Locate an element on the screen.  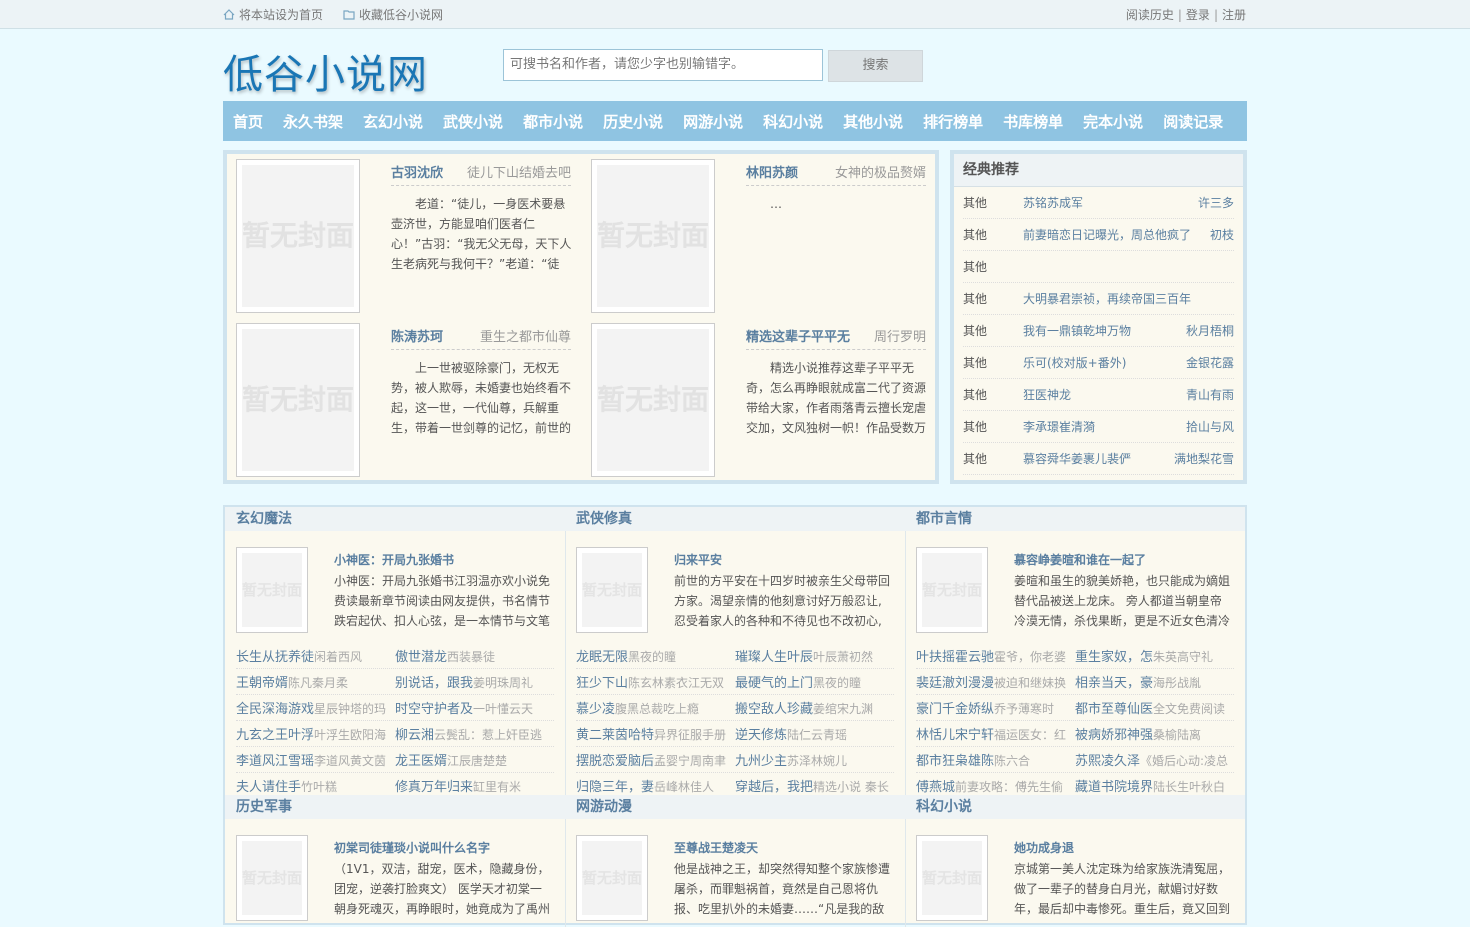
section-title: 历史军事 is located at coordinates (395, 807).